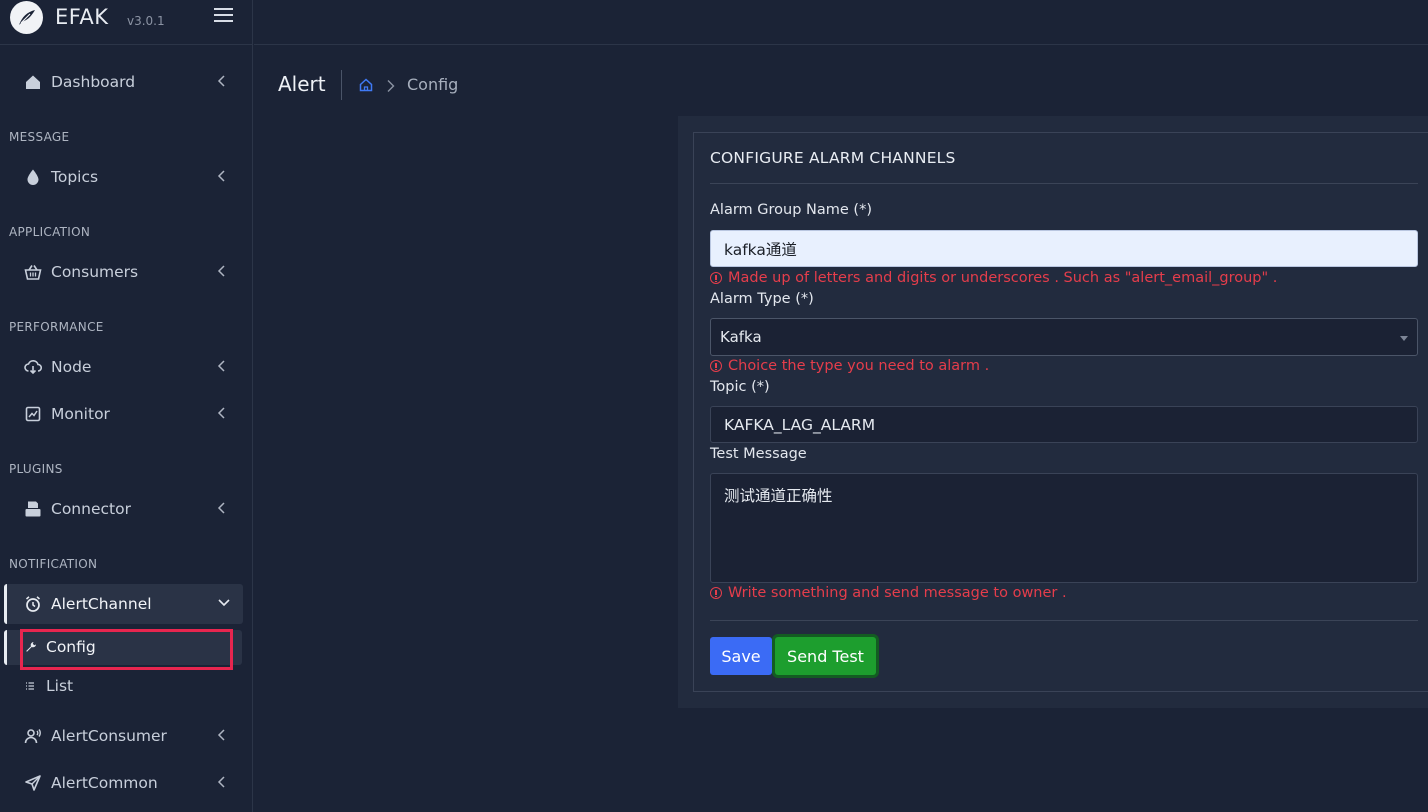  What do you see at coordinates (391, 86) in the screenshot?
I see `breadcrumb-chevron-icon` at bounding box center [391, 86].